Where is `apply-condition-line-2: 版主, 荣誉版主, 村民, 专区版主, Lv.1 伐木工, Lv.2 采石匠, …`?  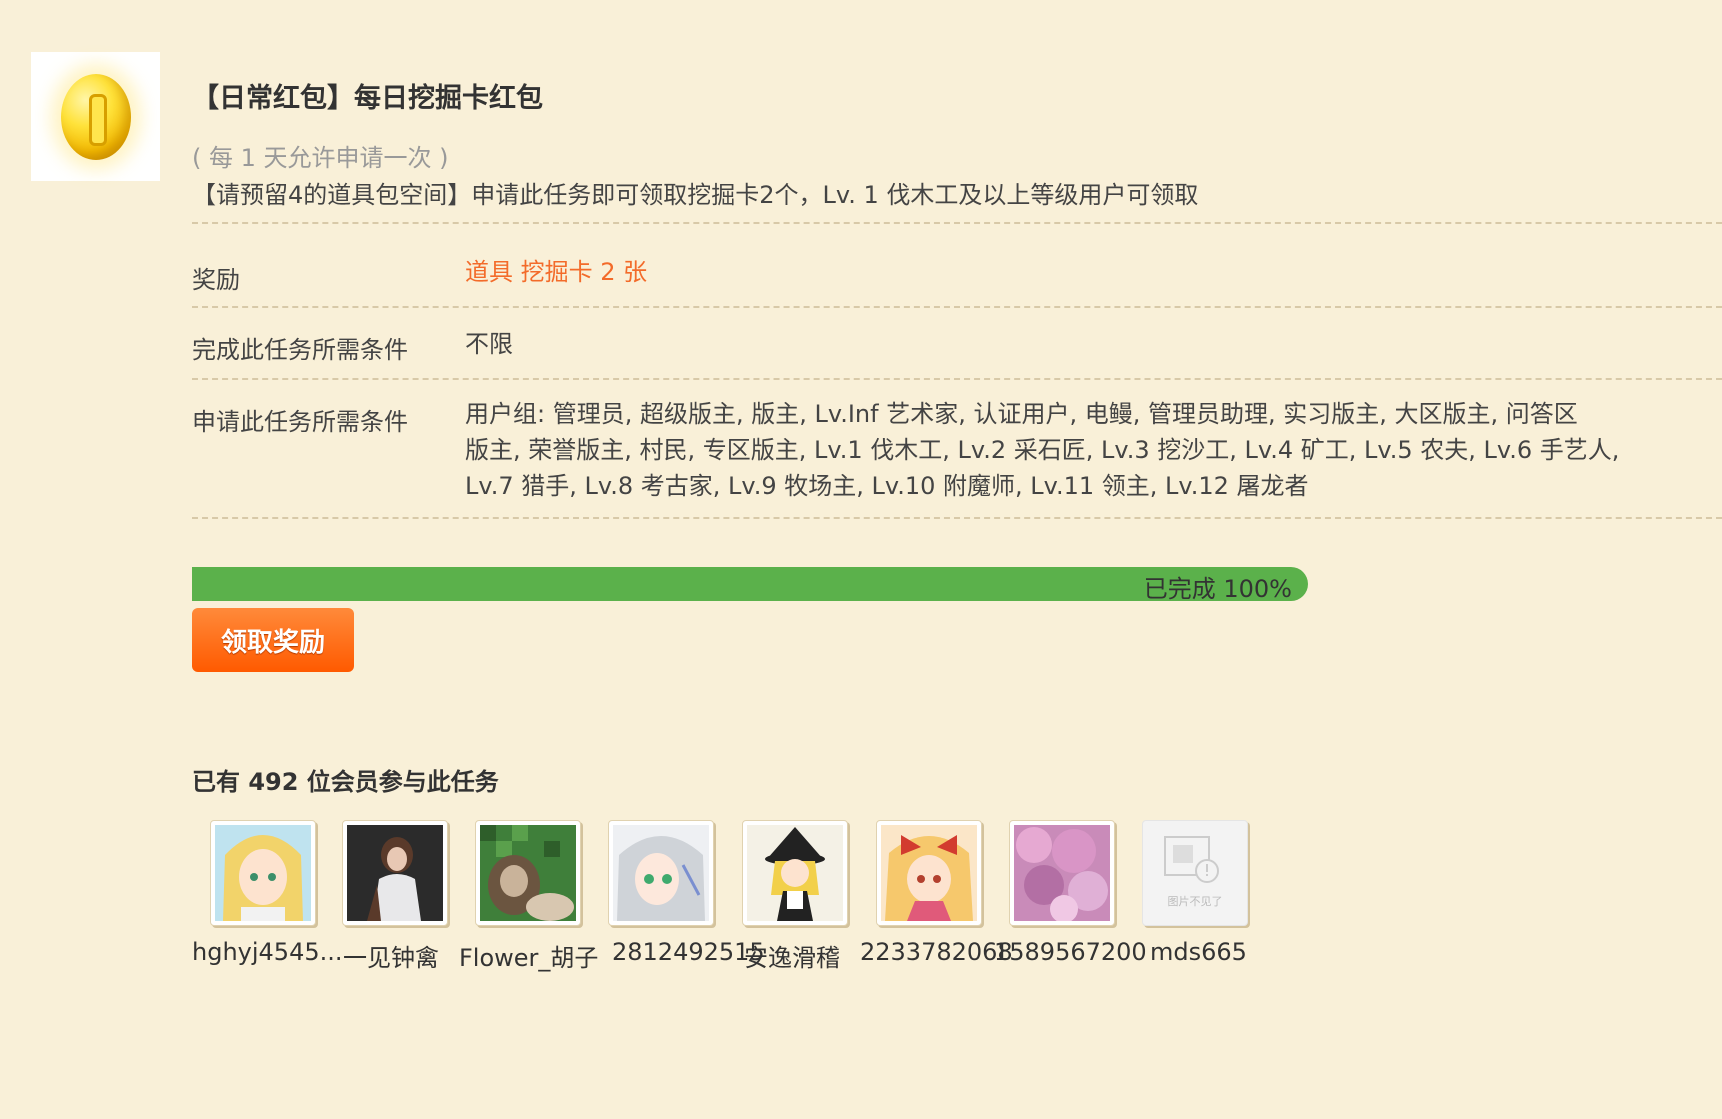 apply-condition-line-2: 版主, 荣誉版主, 村民, 专区版主, Lv.1 伐木工, Lv.2 采石匠, … is located at coordinates (1042, 450).